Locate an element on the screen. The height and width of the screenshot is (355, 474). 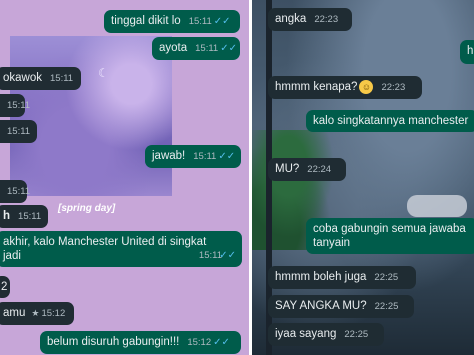
message-in: hmmm boleh juga 22:25 is located at coordinates (342, 277).